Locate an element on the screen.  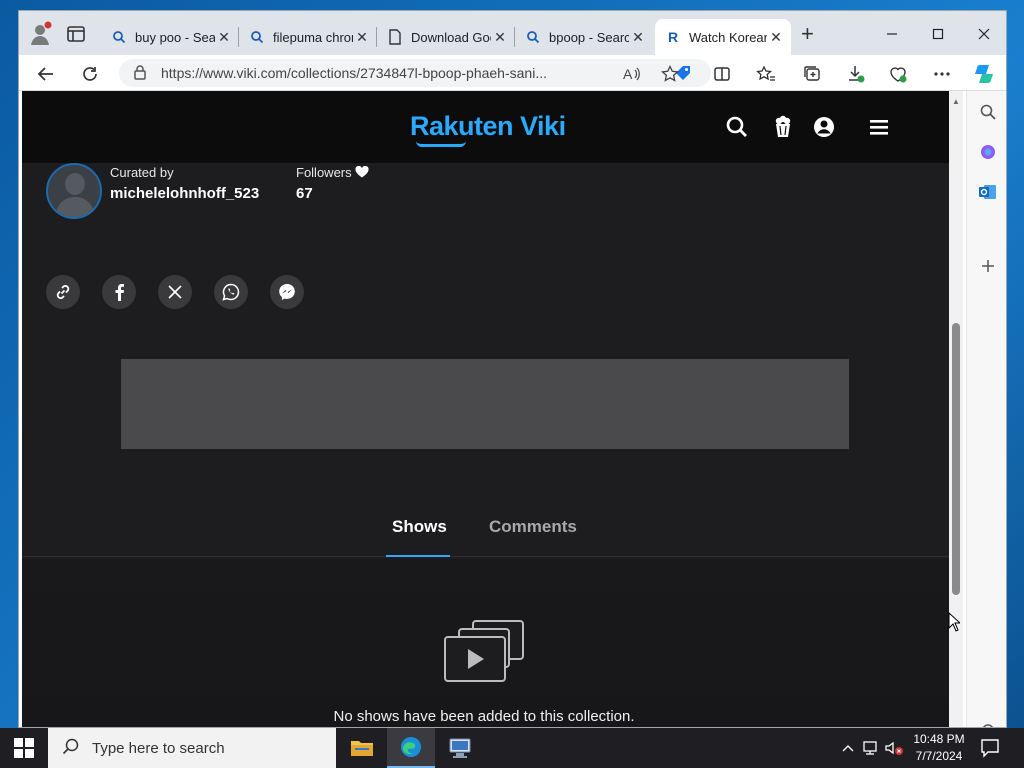
tab-title: Watch Korean is located at coordinates (728, 37).